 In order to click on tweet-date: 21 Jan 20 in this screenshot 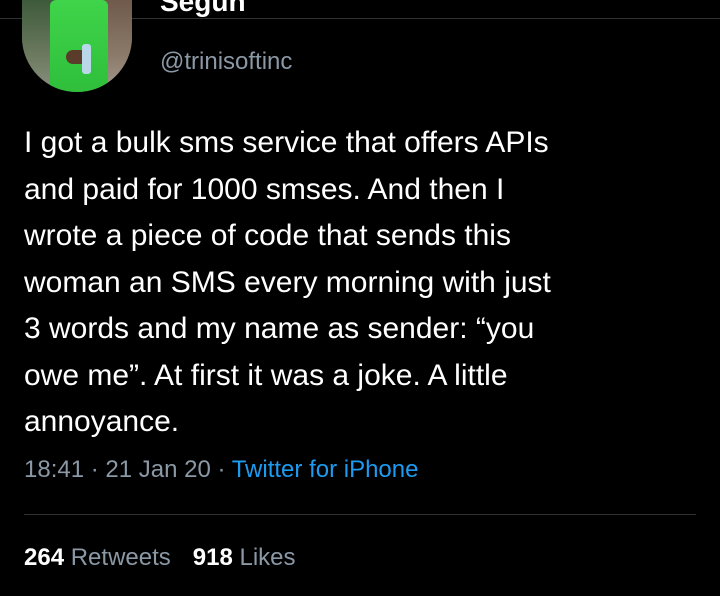, I will do `click(157, 469)`.